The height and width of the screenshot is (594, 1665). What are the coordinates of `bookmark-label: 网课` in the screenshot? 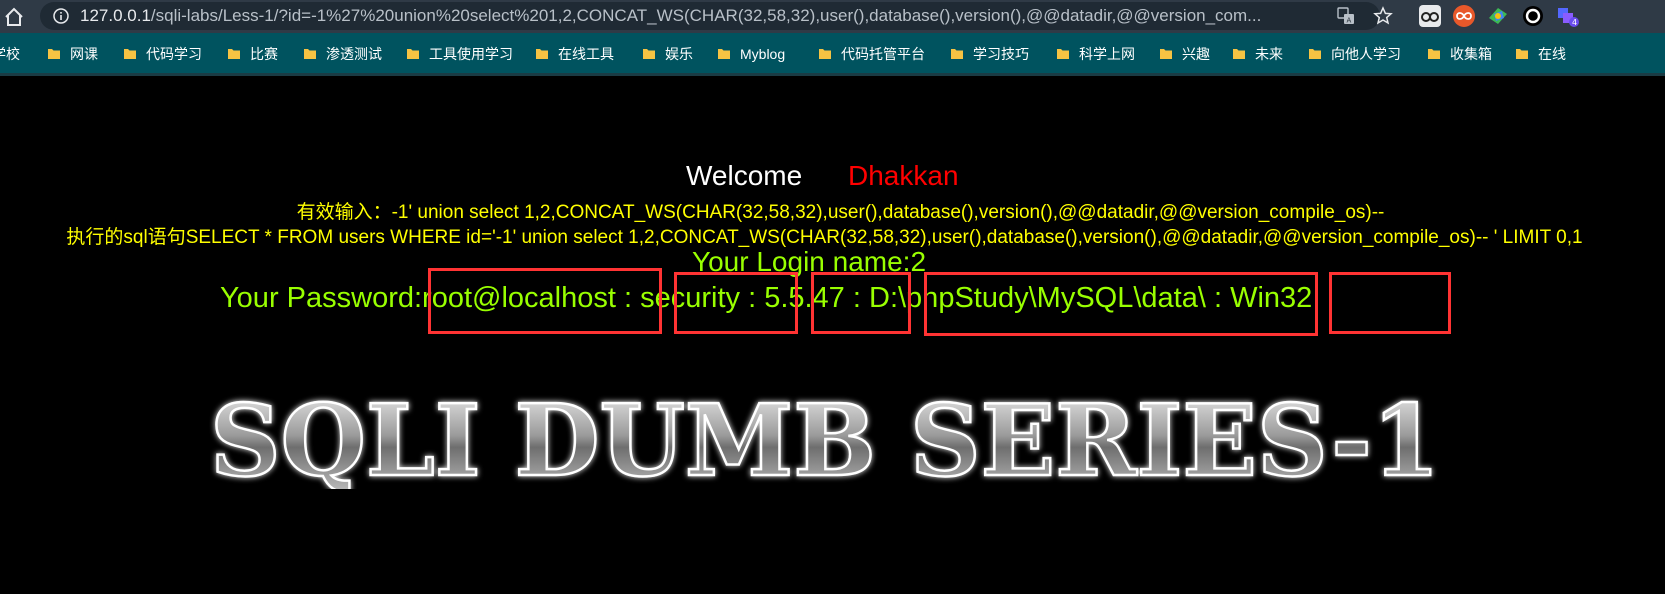 It's located at (84, 54).